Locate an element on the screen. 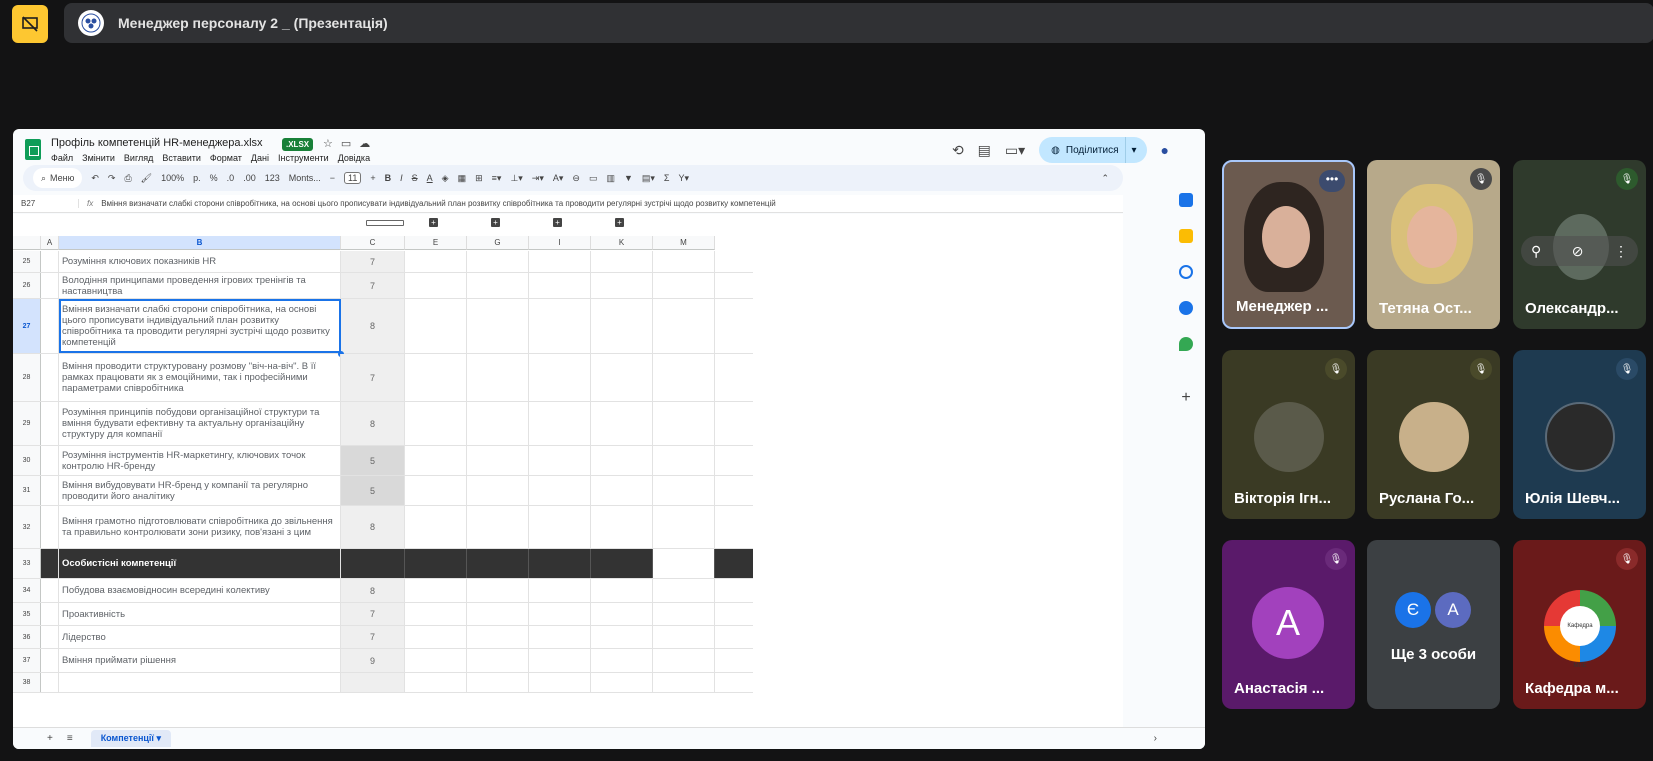 This screenshot has height=761, width=1653. cell-b: Проактивність is located at coordinates (200, 614).